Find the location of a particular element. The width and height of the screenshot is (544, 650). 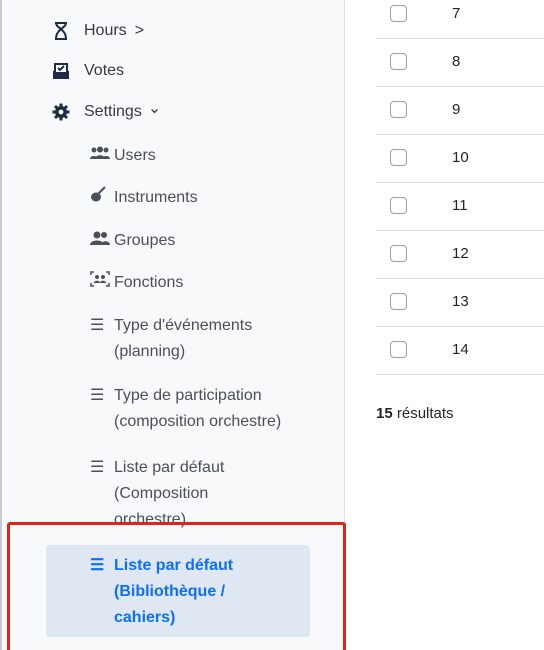

sidebar-item-instruments: Instruments is located at coordinates (144, 198).